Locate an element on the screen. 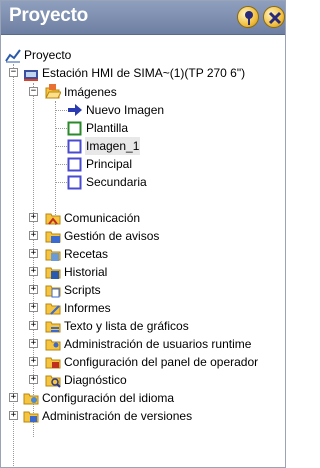 The image size is (320, 468). title-bar: Proyecto is located at coordinates (143, 18).